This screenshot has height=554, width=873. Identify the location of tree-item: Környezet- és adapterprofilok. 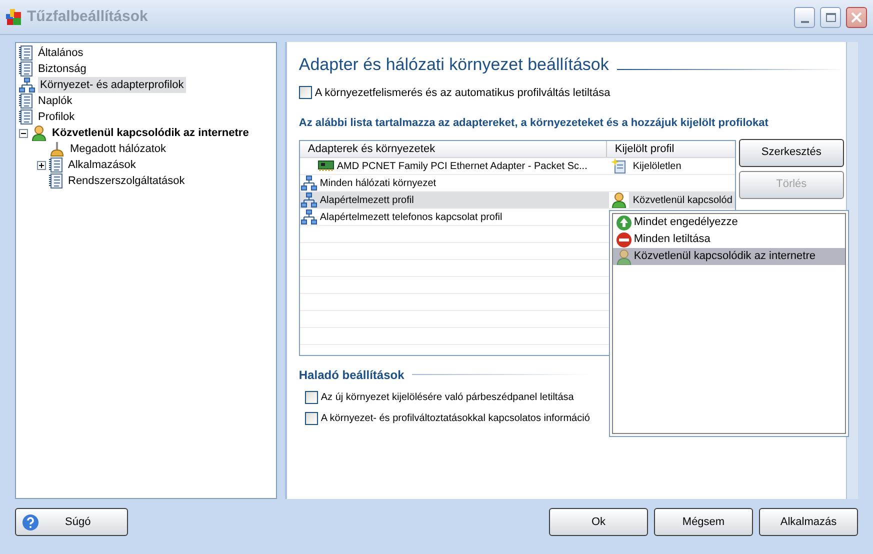
(112, 85).